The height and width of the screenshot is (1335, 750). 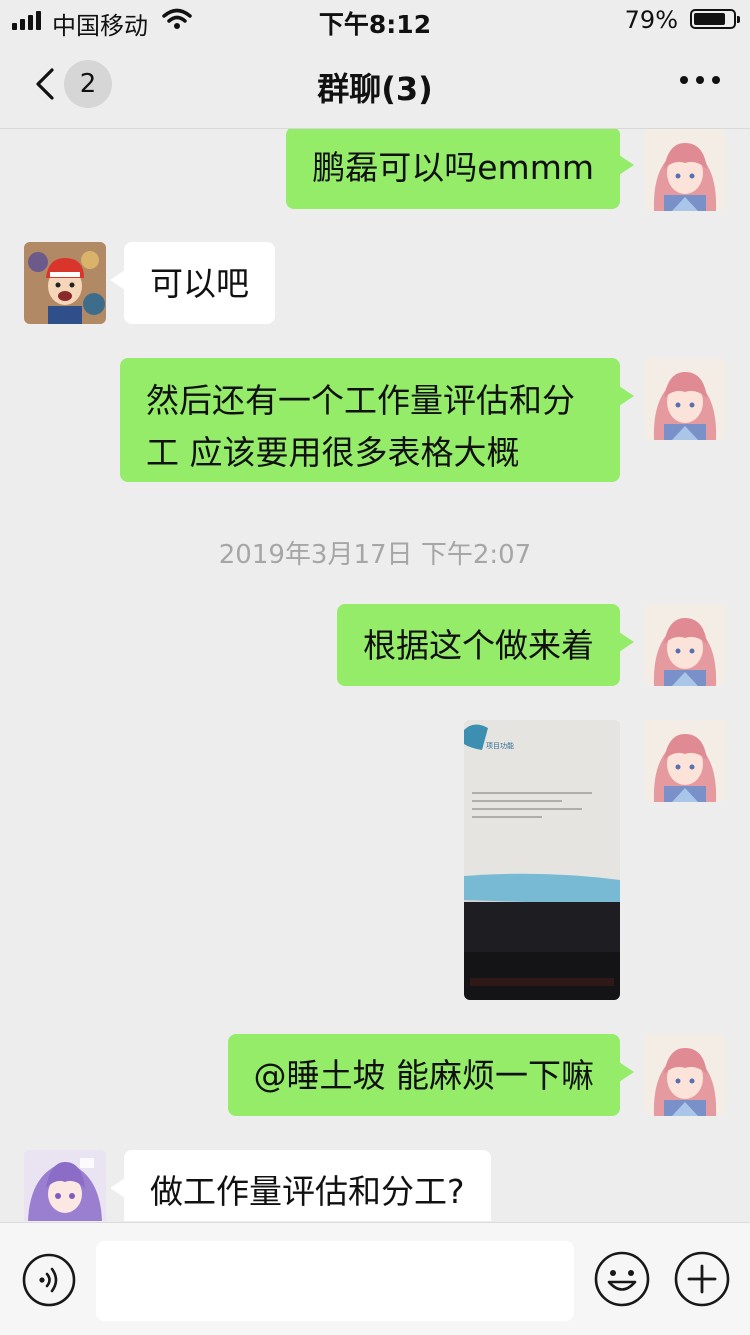 What do you see at coordinates (500, 745) in the screenshot?
I see `image-title-text: 项目功能` at bounding box center [500, 745].